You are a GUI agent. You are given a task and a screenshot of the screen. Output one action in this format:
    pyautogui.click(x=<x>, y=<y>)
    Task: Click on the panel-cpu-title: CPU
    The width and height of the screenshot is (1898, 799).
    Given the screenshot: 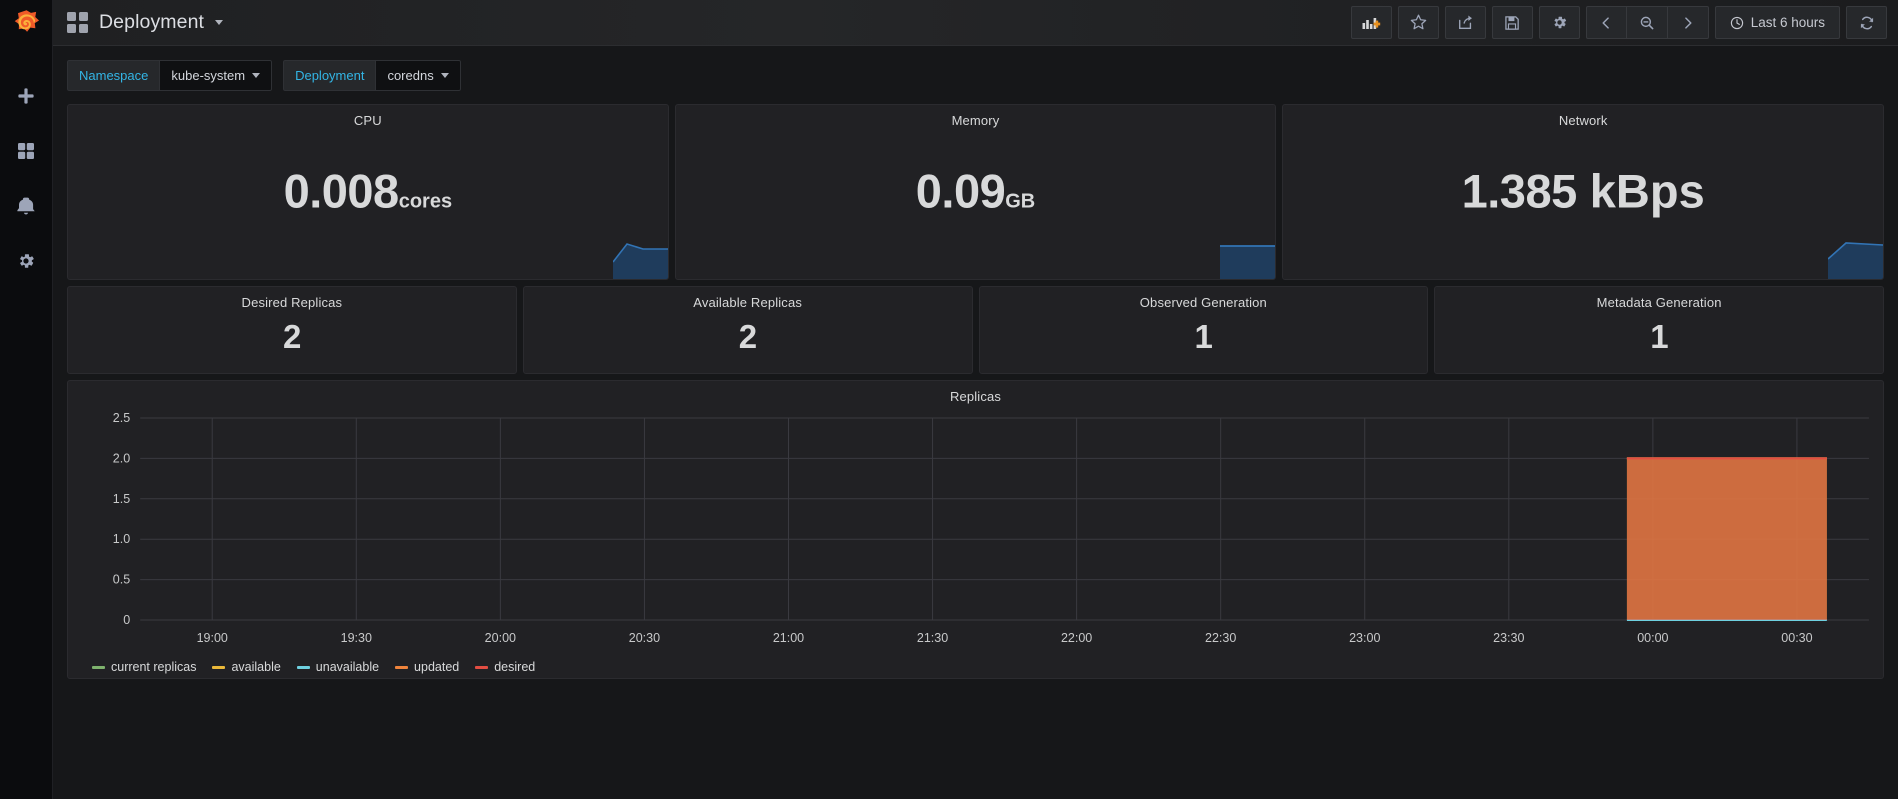 What is the action you would take?
    pyautogui.click(x=367, y=120)
    